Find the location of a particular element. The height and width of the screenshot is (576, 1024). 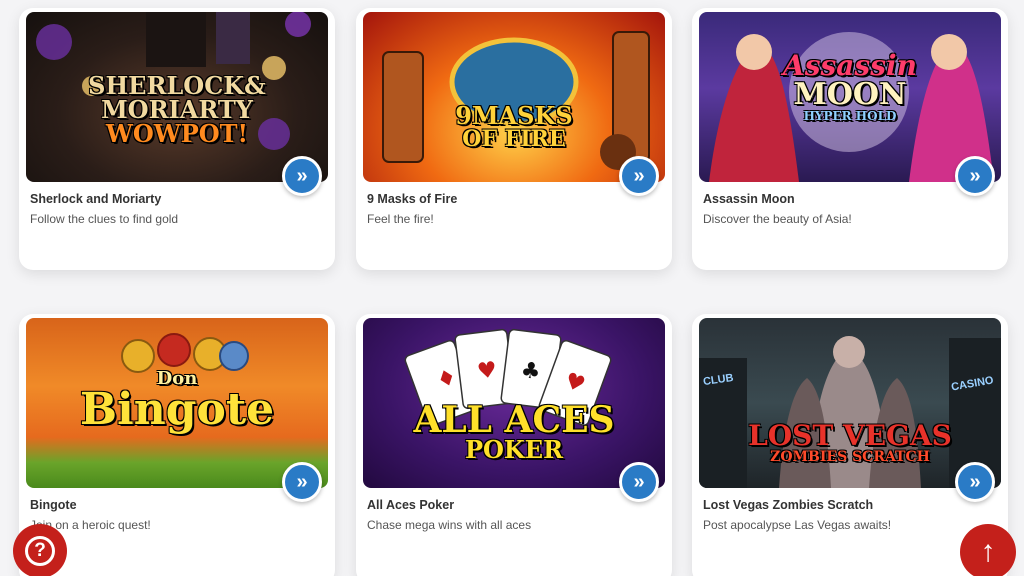

game-title: 9 Masks of Fire is located at coordinates (412, 199).